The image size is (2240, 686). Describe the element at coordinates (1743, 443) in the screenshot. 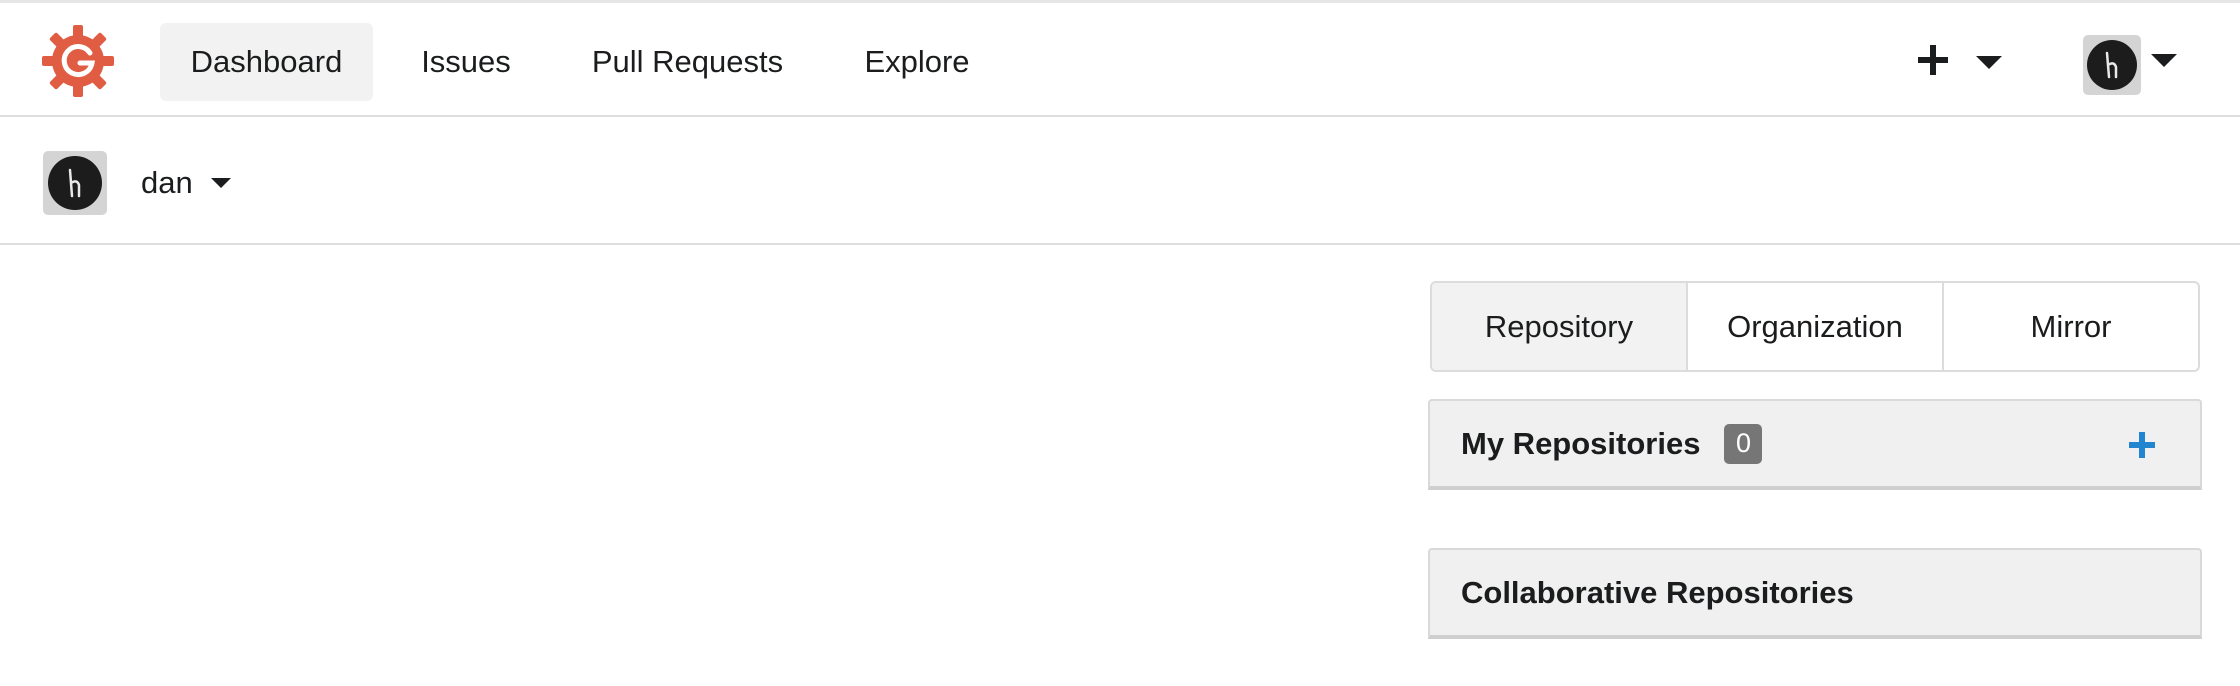

I see `repo-count-badge: 0` at that location.